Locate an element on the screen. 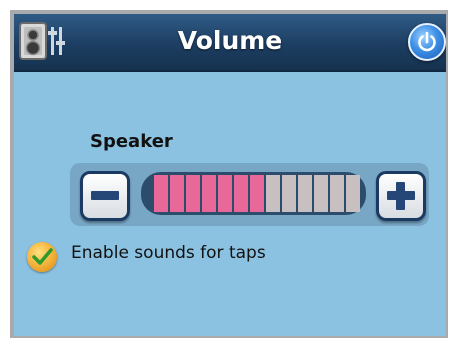  volume-level-bar is located at coordinates (258, 193).